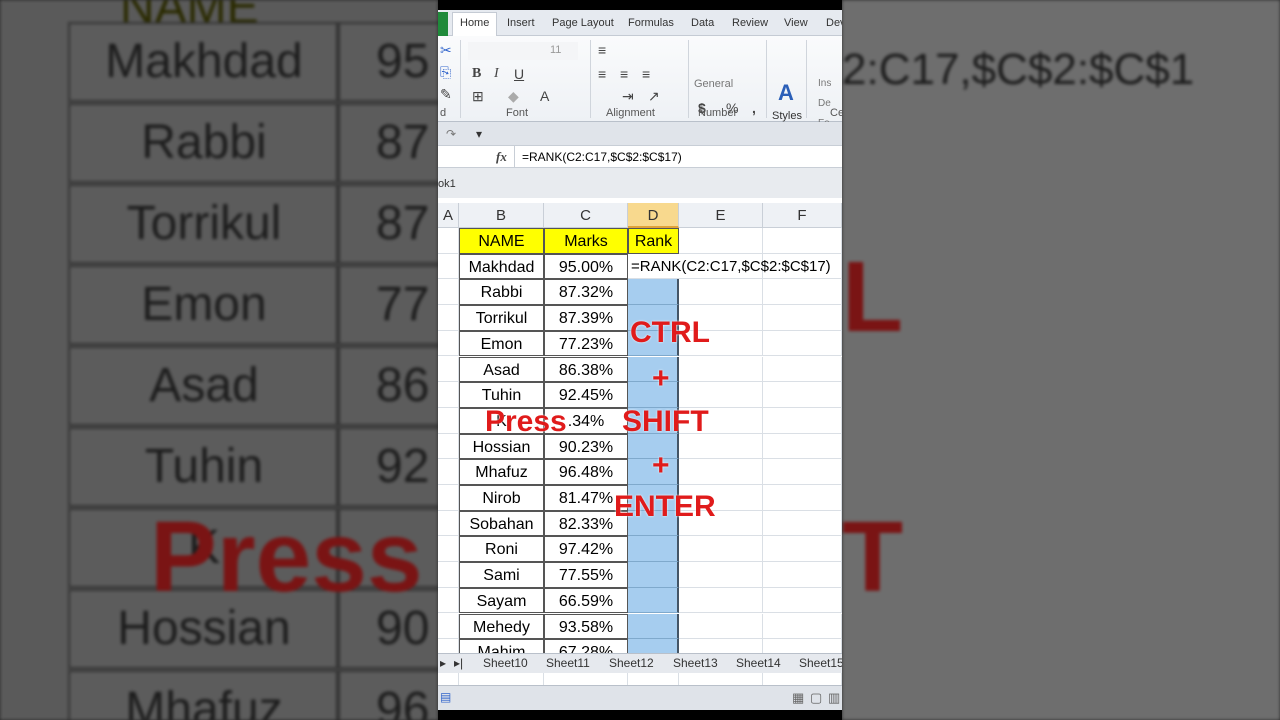 Image resolution: width=1280 pixels, height=720 pixels. What do you see at coordinates (631, 663) in the screenshot?
I see `sheet-tab: Sheet12` at bounding box center [631, 663].